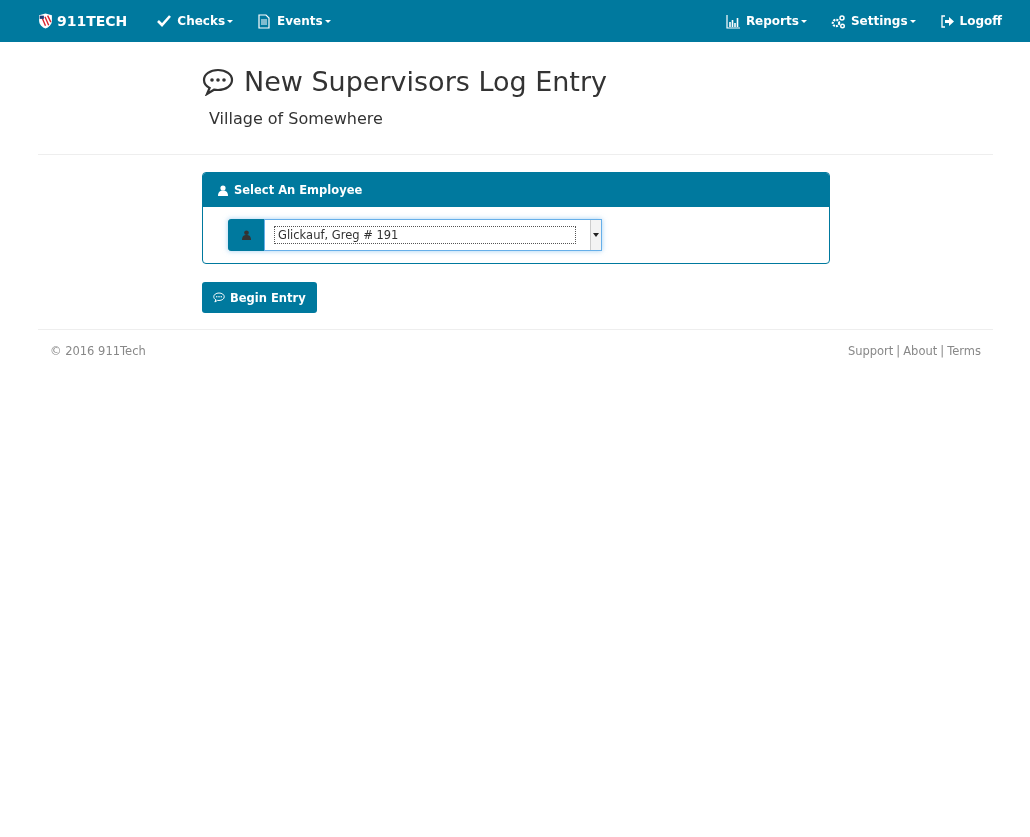 The image size is (1030, 837). What do you see at coordinates (766, 21) in the screenshot?
I see `nav-menu-item: Reports` at bounding box center [766, 21].